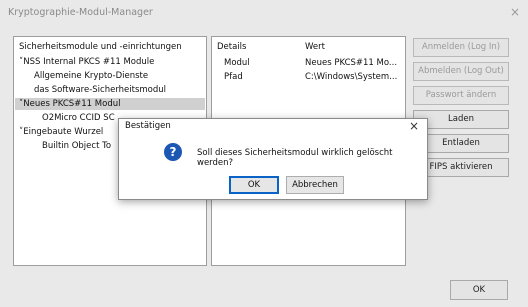 This screenshot has height=307, width=528. Describe the element at coordinates (237, 63) in the screenshot. I see `details-row-key: Modul` at that location.